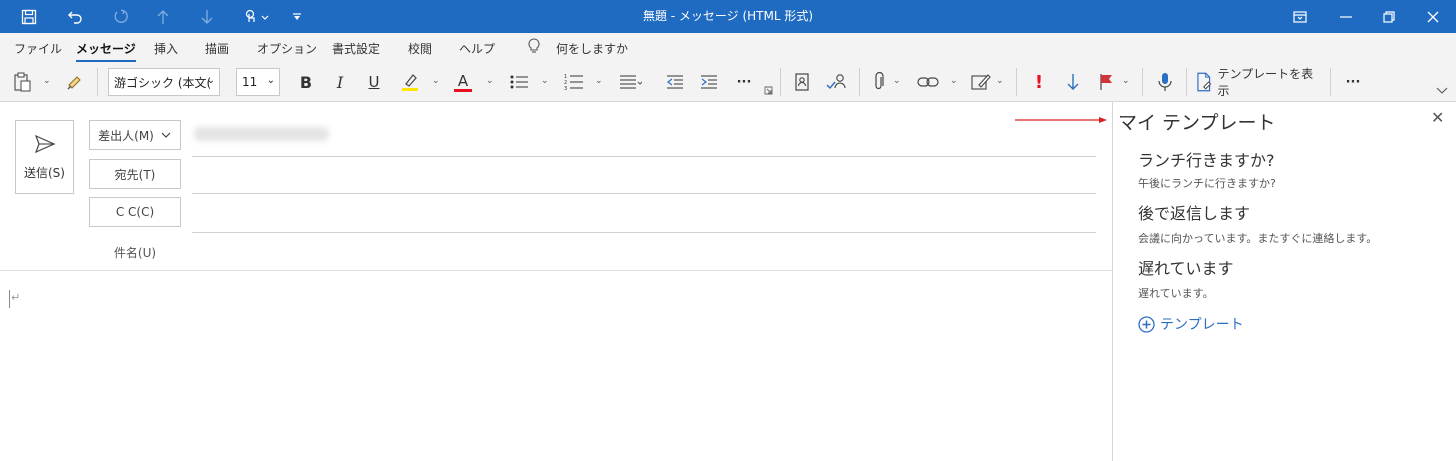  I want to click on to-button: 宛先(T), so click(135, 174).